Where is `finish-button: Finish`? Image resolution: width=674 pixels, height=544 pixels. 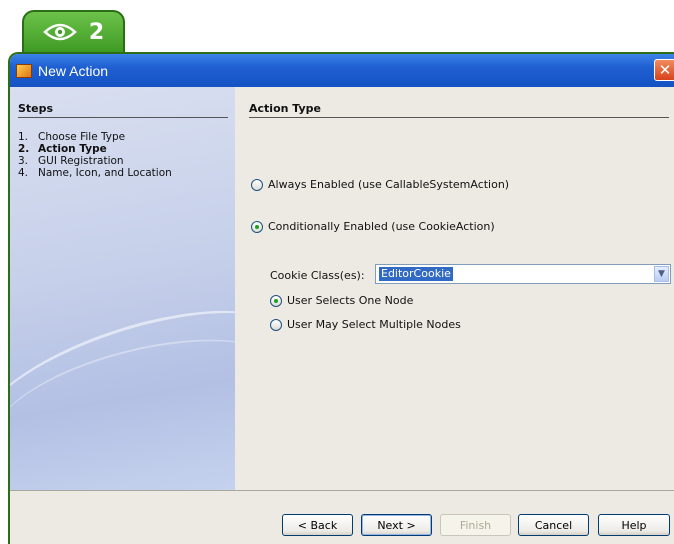 finish-button: Finish is located at coordinates (475, 525).